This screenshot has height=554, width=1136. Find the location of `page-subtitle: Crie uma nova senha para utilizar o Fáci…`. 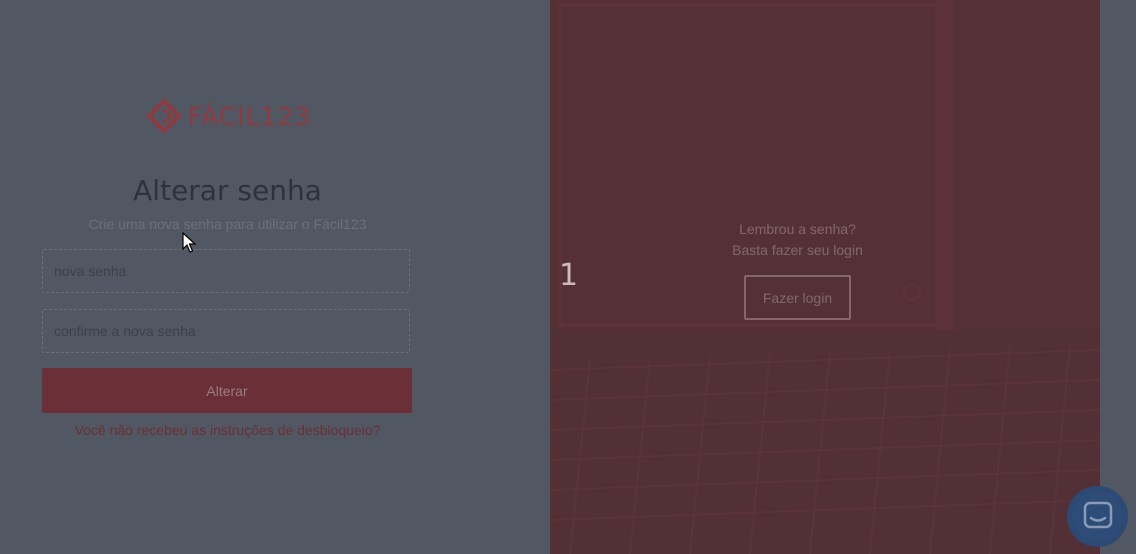

page-subtitle: Crie uma nova senha para utilizar o Fáci… is located at coordinates (227, 224).